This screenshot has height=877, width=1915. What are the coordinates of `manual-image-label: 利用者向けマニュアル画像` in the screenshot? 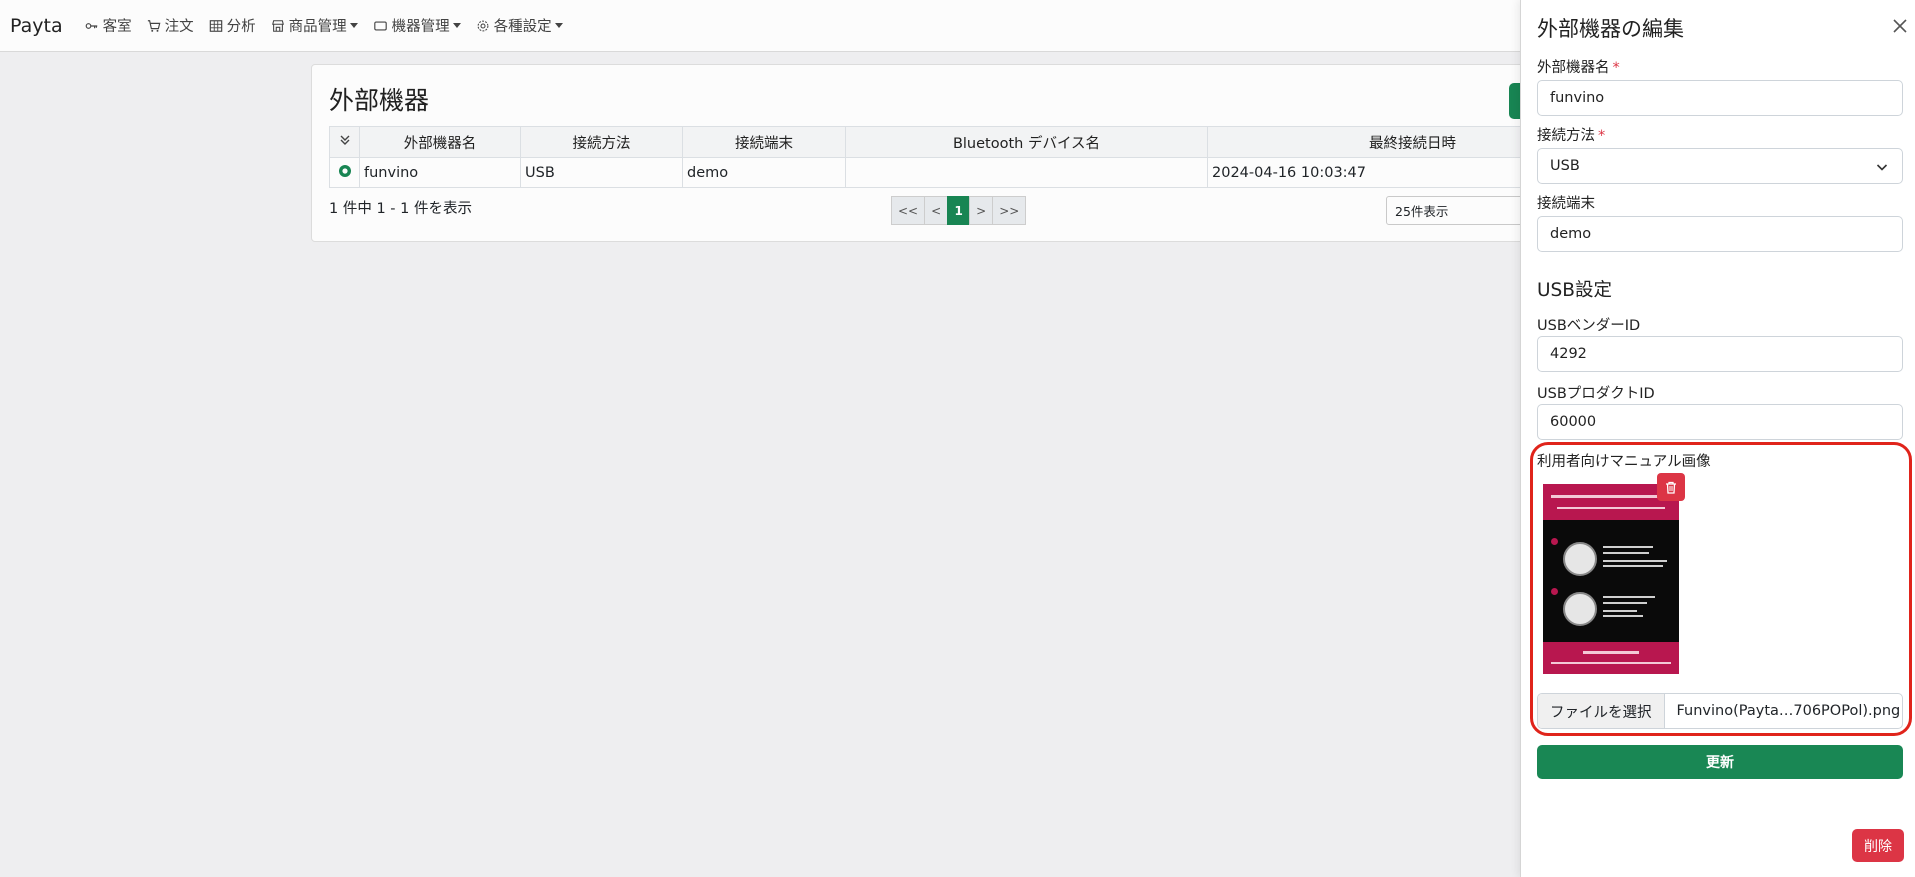 It's located at (1624, 462).